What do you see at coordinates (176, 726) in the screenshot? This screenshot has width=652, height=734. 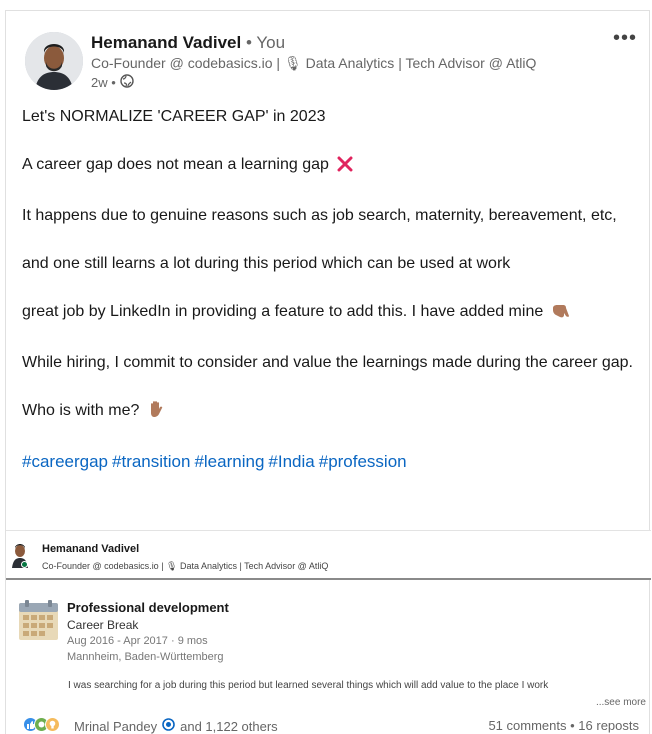 I see `reactor-summary: Mrinal Pandey and 1,122 others` at bounding box center [176, 726].